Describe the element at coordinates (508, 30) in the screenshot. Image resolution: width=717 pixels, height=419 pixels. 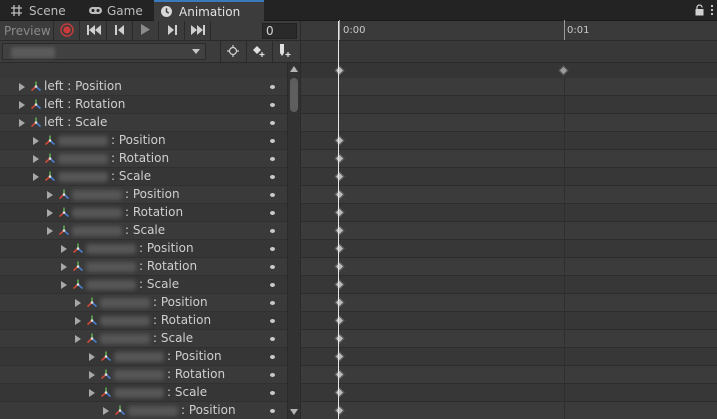
I see `timeline-ruler: 0:00 0:01` at that location.